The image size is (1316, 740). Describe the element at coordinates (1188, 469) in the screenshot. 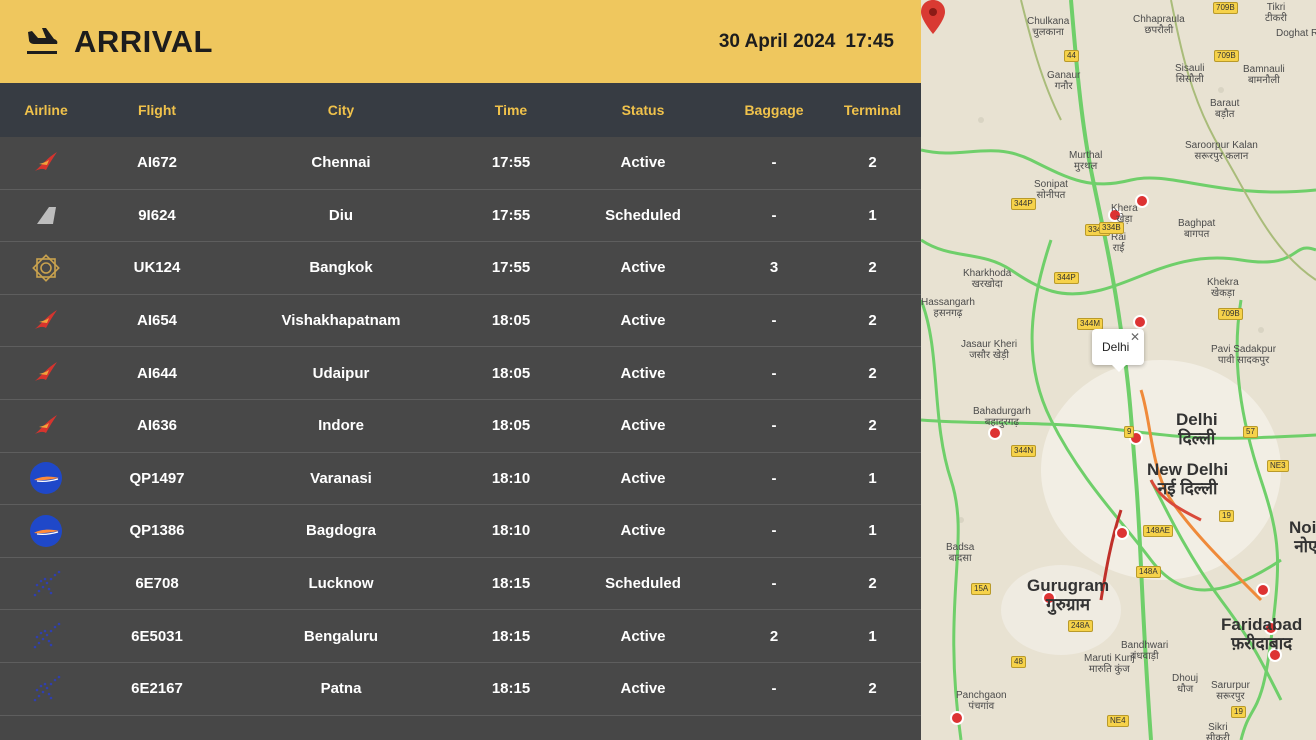

I see `place-name: New Delhi` at that location.